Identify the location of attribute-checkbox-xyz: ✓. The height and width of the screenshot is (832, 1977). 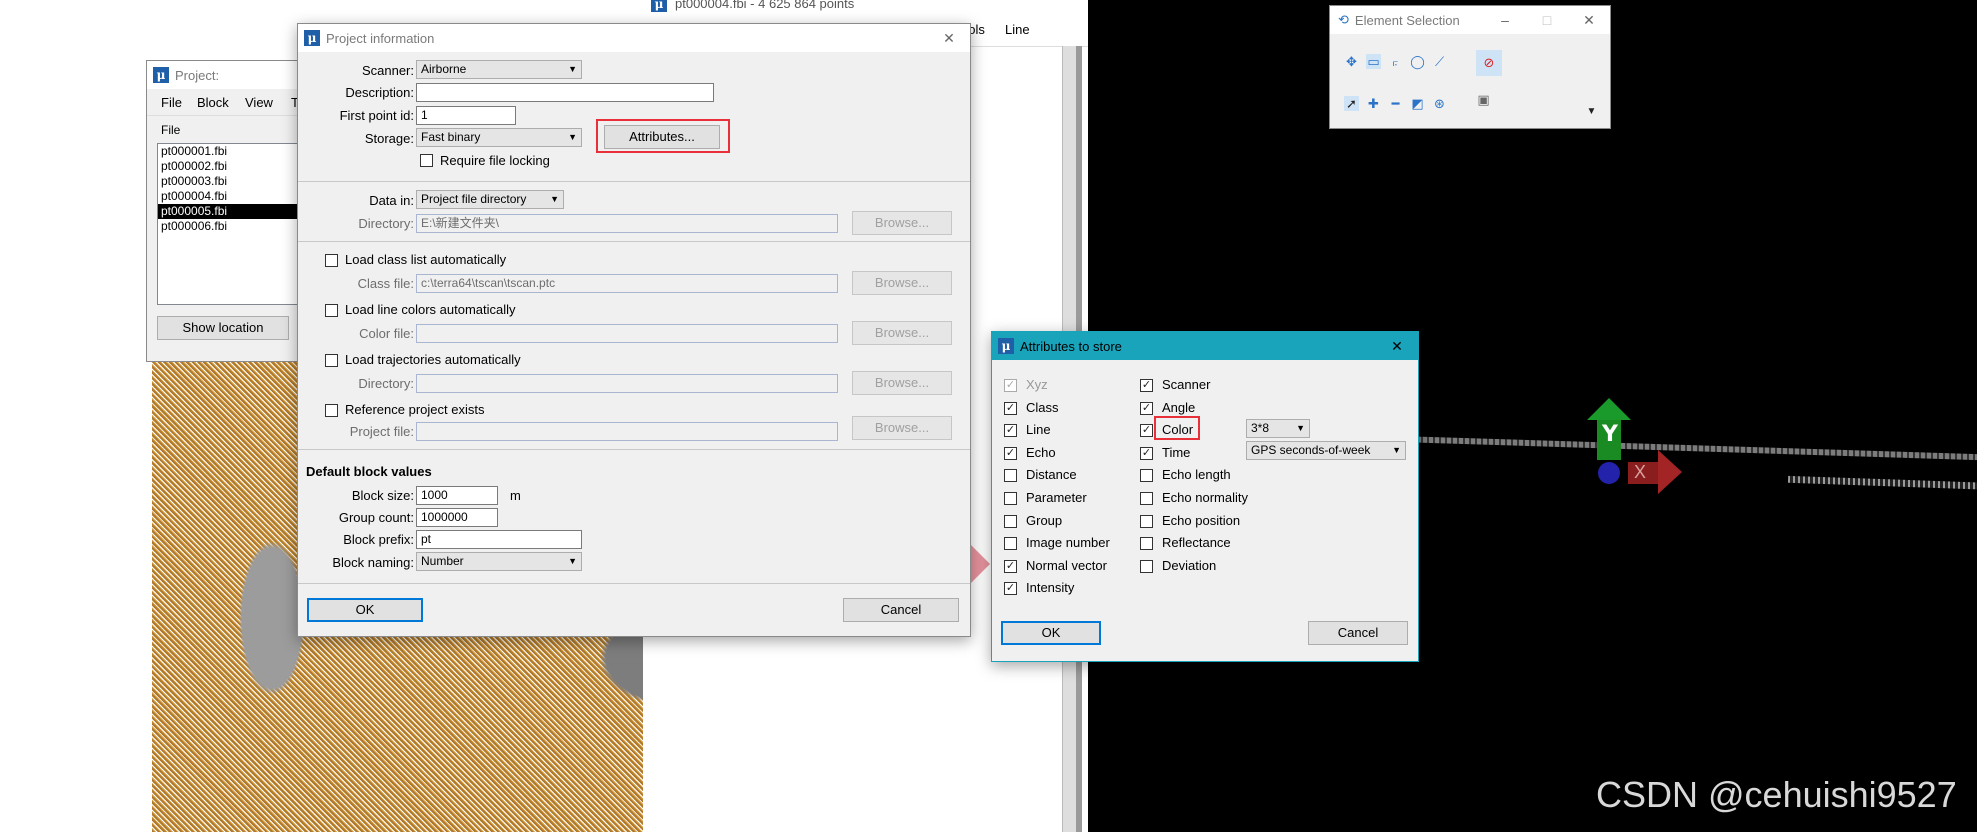
(1010, 385).